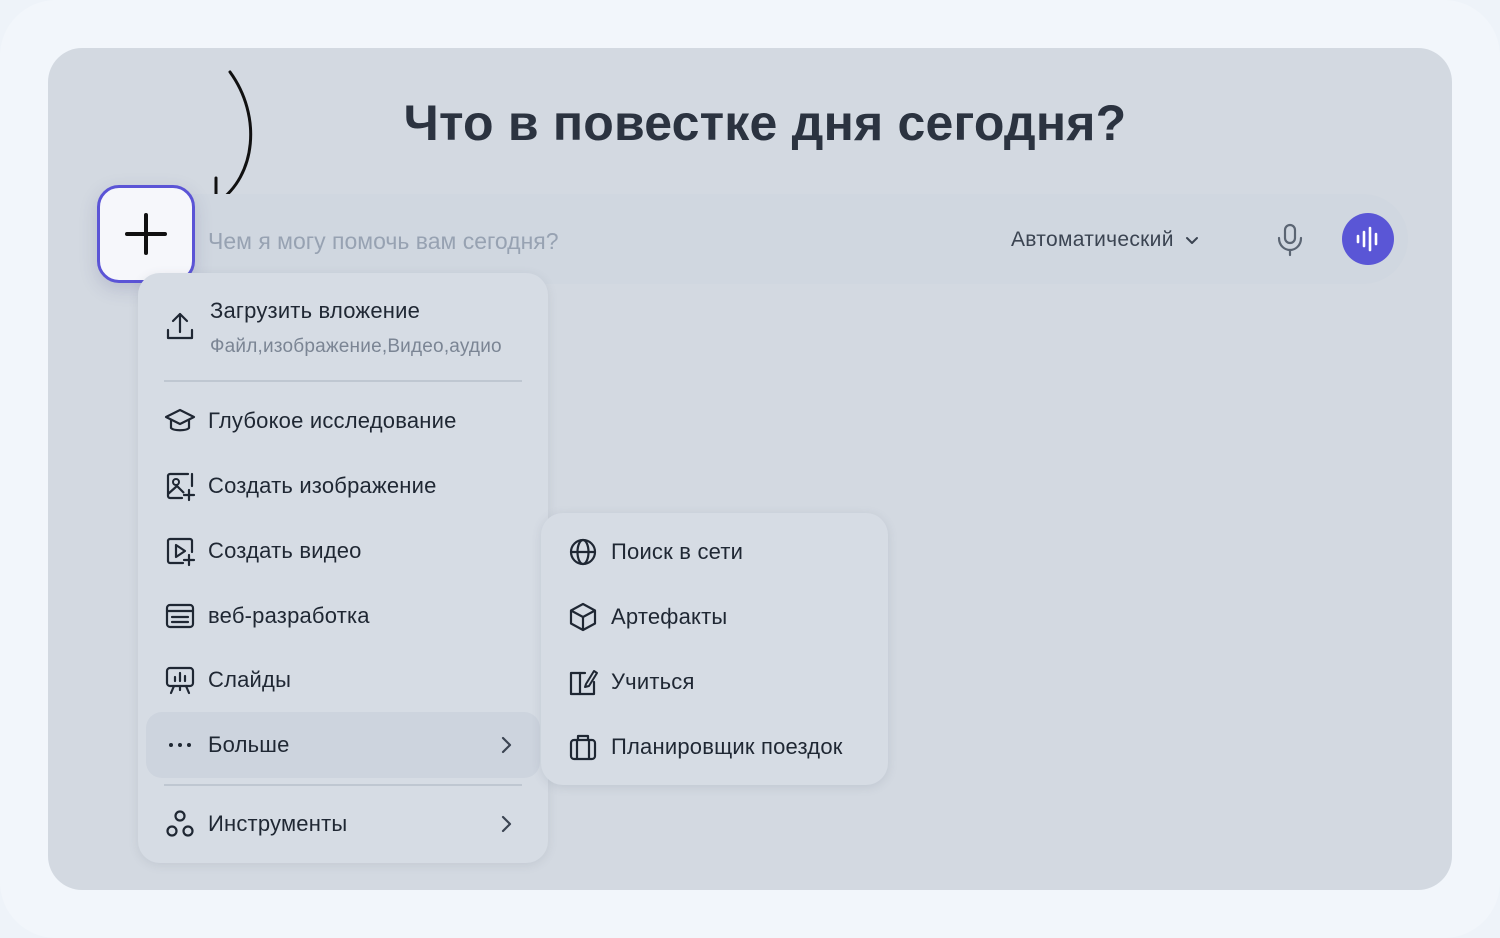  What do you see at coordinates (181, 552) in the screenshot?
I see `video-plus-icon` at bounding box center [181, 552].